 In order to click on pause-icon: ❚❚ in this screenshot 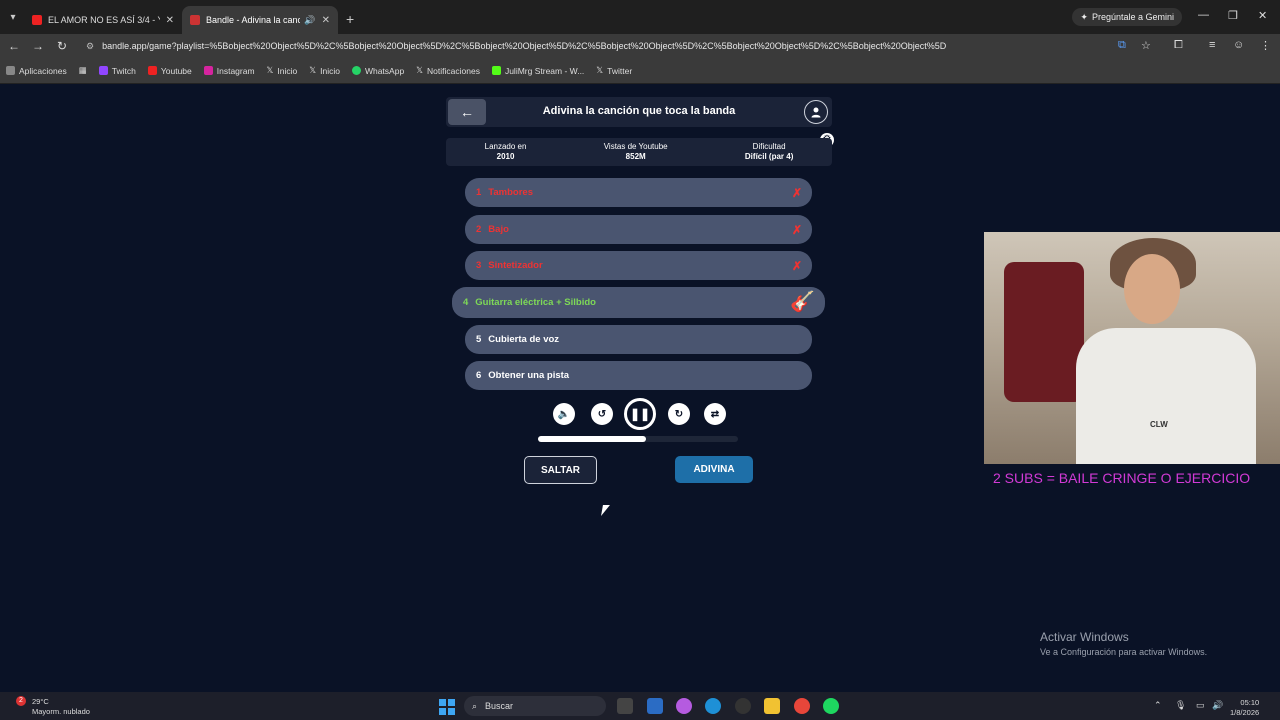, I will do `click(640, 414)`.